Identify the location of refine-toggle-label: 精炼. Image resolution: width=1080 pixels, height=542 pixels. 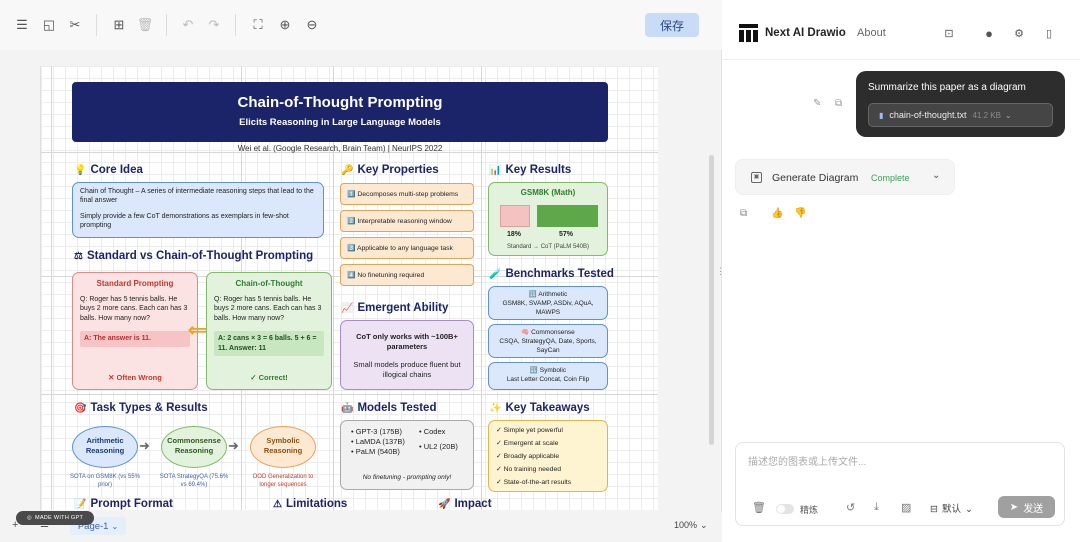
(809, 510).